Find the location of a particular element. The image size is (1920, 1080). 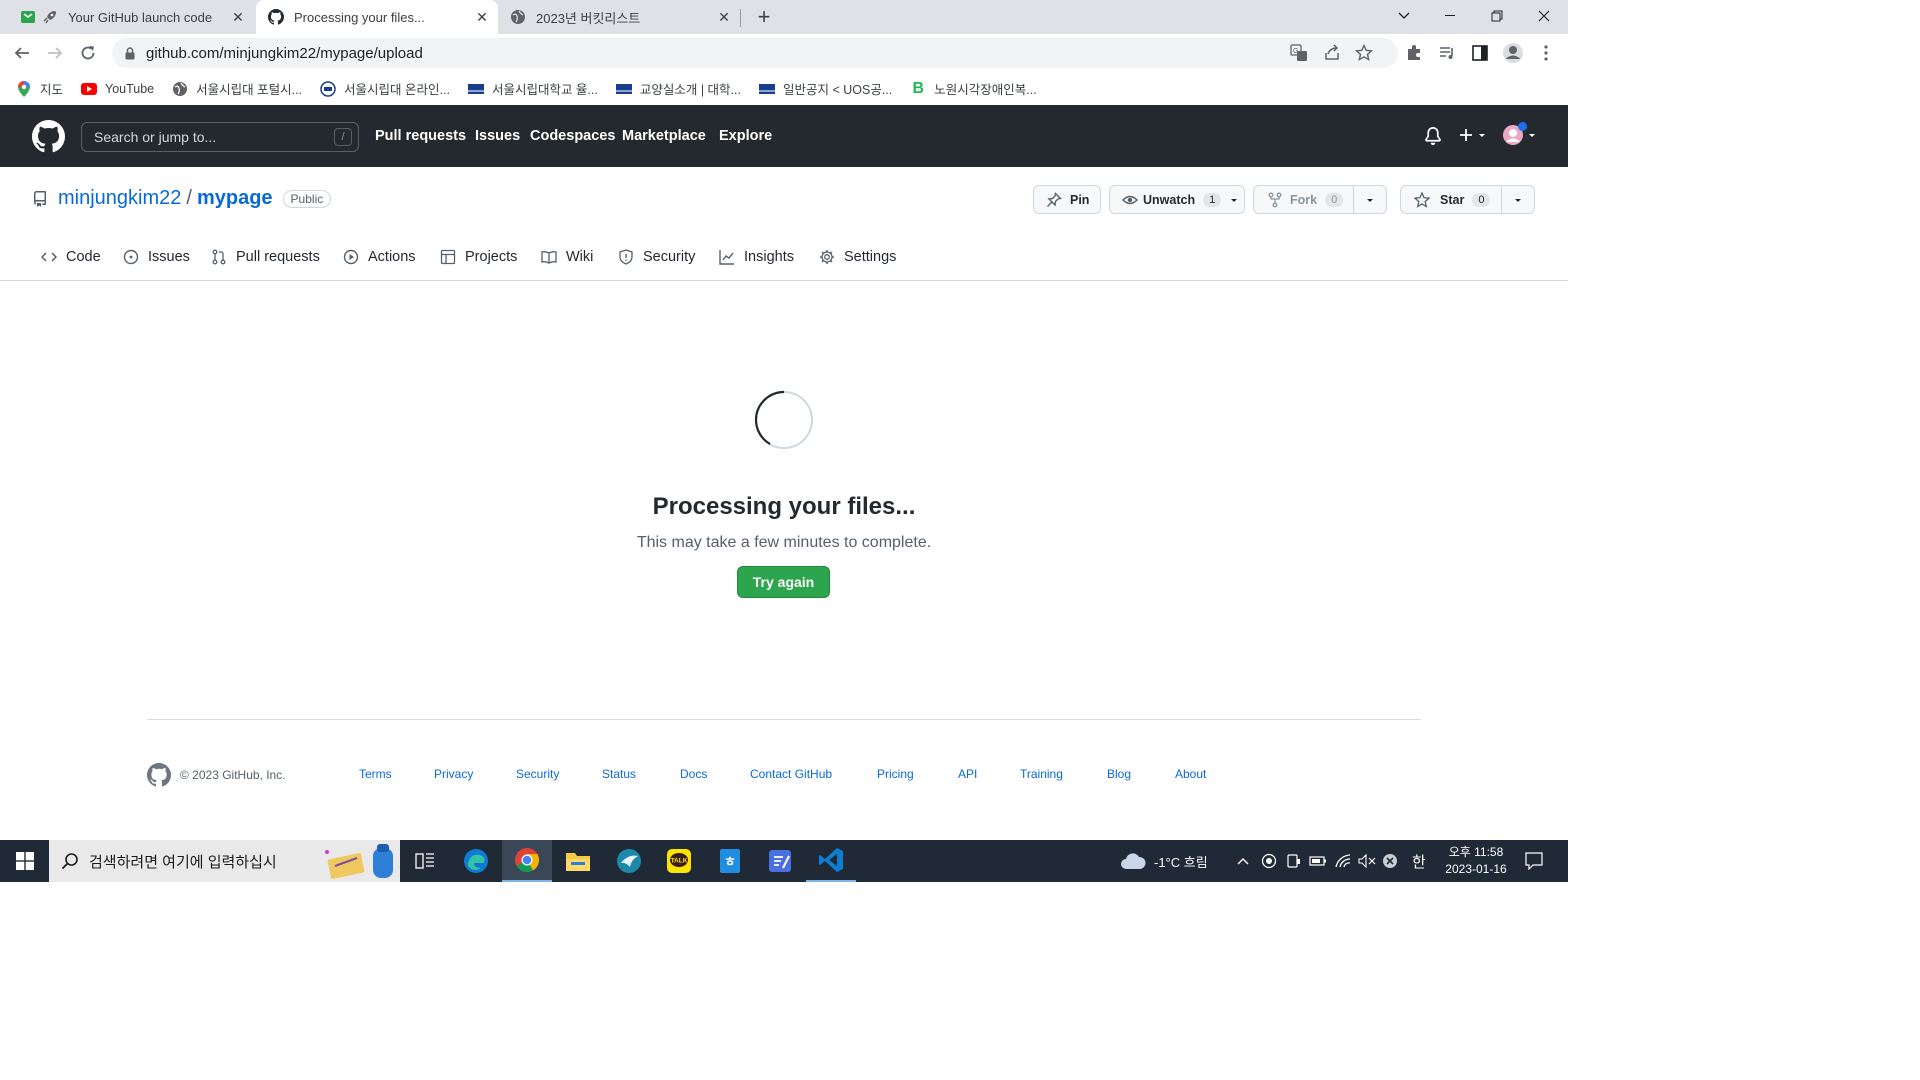

fork-dropdown-button is located at coordinates (1370, 199).